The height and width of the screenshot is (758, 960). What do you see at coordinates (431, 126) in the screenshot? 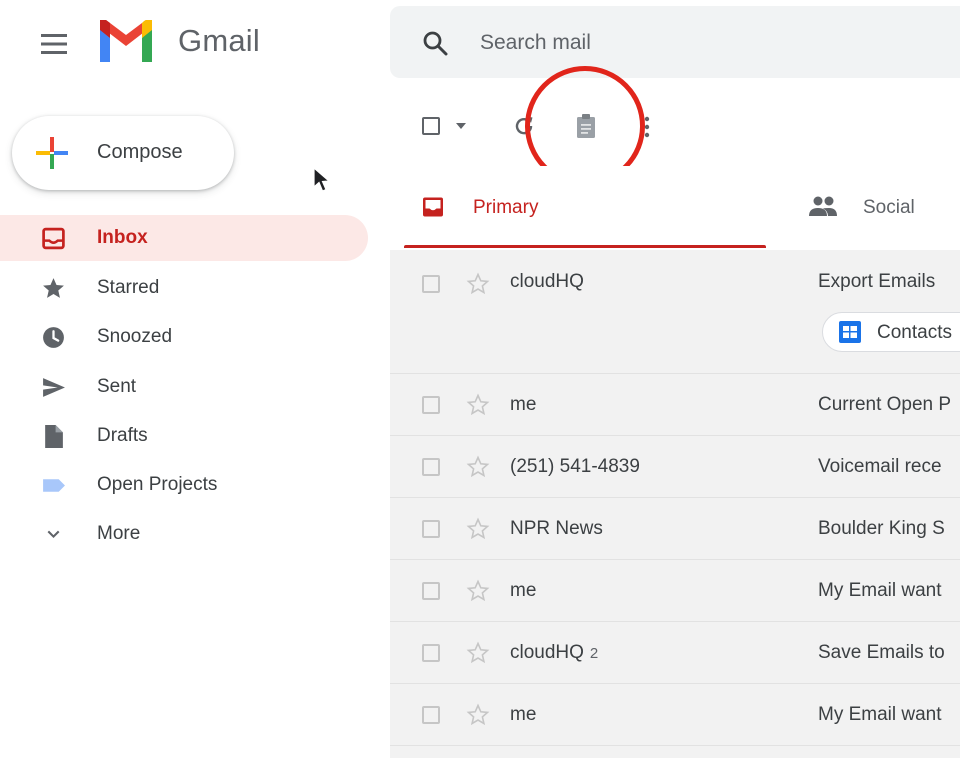
I see `select-all-checkbox` at bounding box center [431, 126].